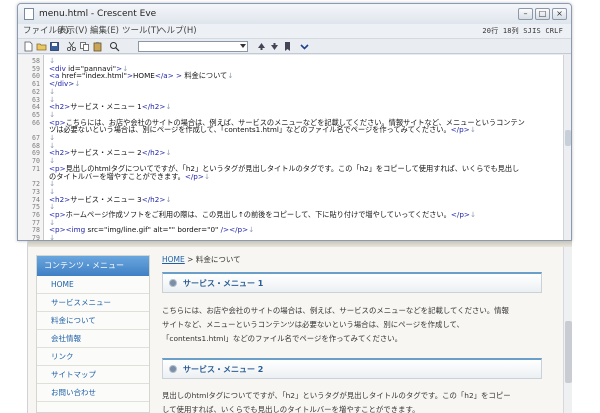  Describe the element at coordinates (243, 46) in the screenshot. I see `combo-arrow-icon` at that location.